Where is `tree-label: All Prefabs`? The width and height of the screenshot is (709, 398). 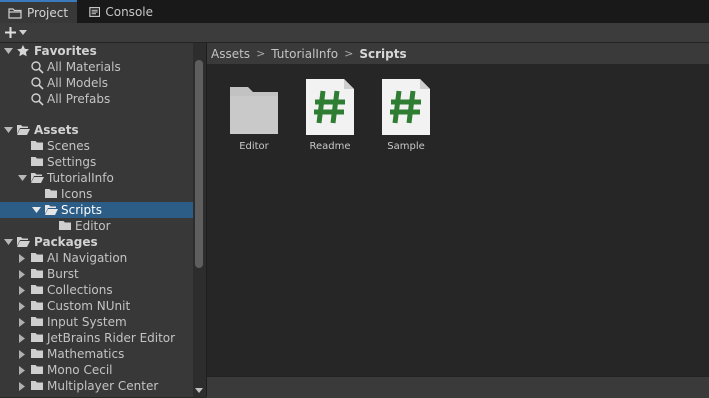
tree-label: All Prefabs is located at coordinates (79, 99).